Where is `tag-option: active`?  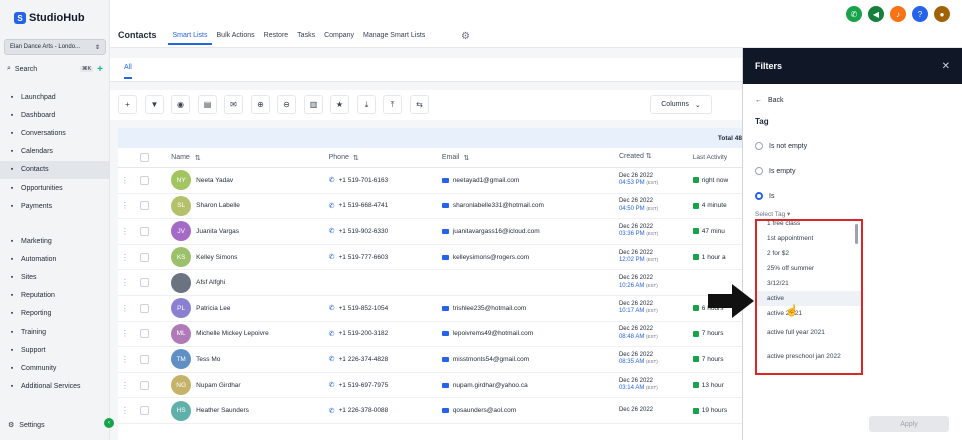 tag-option: active is located at coordinates (809, 298).